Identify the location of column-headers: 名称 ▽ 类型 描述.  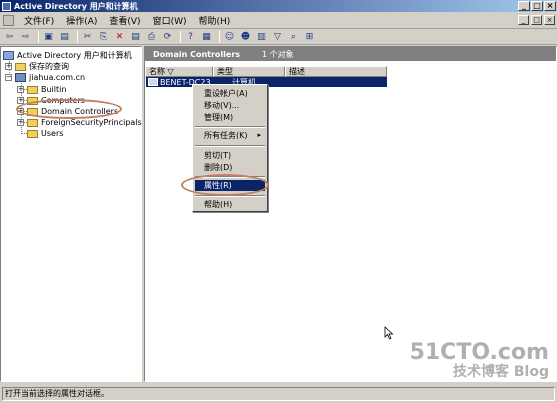
(350, 71).